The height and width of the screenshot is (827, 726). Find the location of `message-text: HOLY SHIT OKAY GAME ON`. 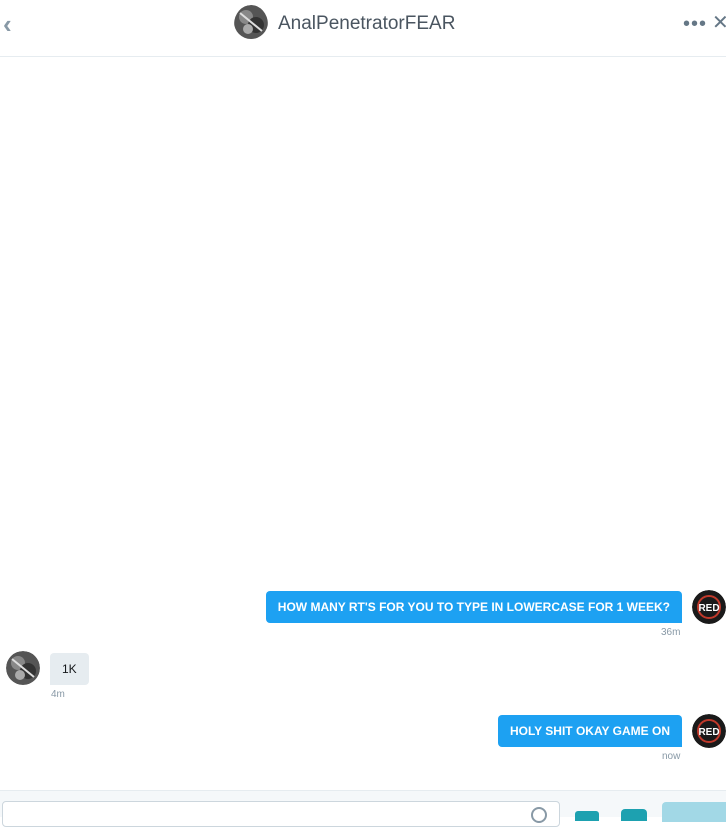

message-text: HOLY SHIT OKAY GAME ON is located at coordinates (589, 731).